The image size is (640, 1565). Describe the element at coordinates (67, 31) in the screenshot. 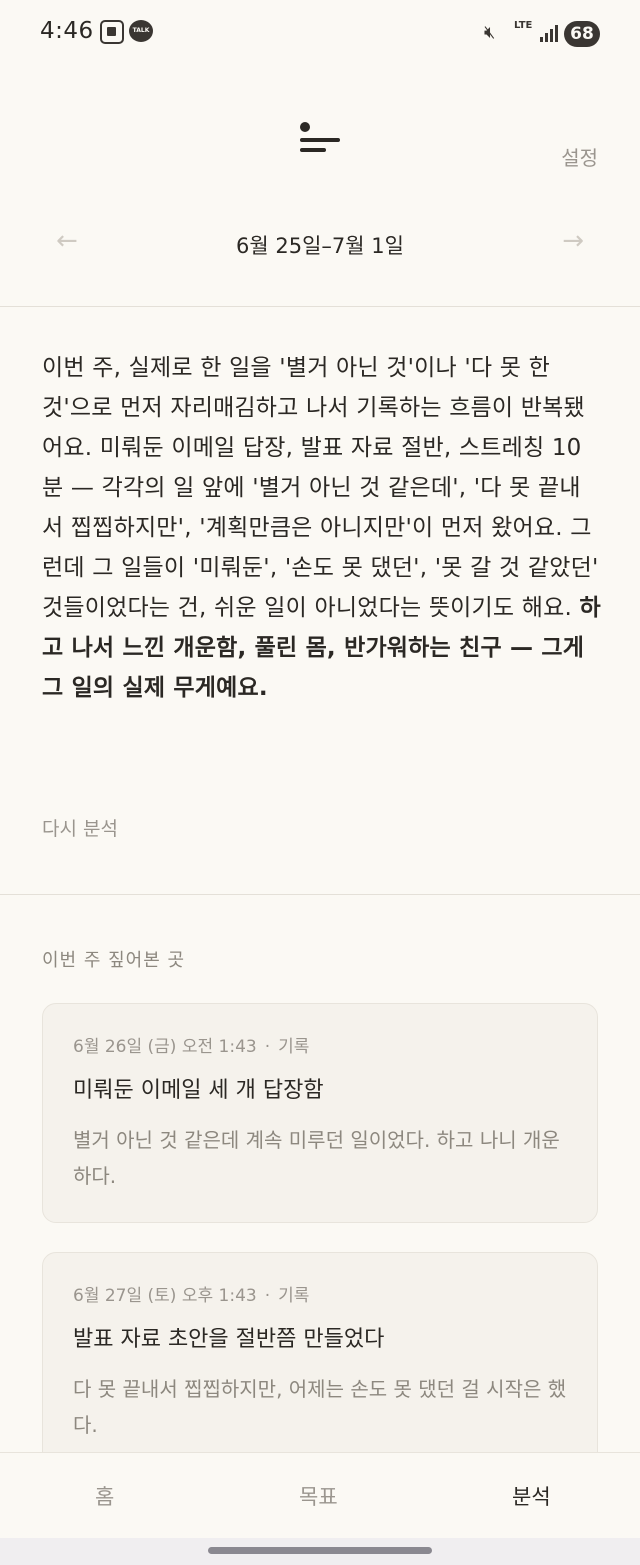

I see `status-time: 4:46` at that location.